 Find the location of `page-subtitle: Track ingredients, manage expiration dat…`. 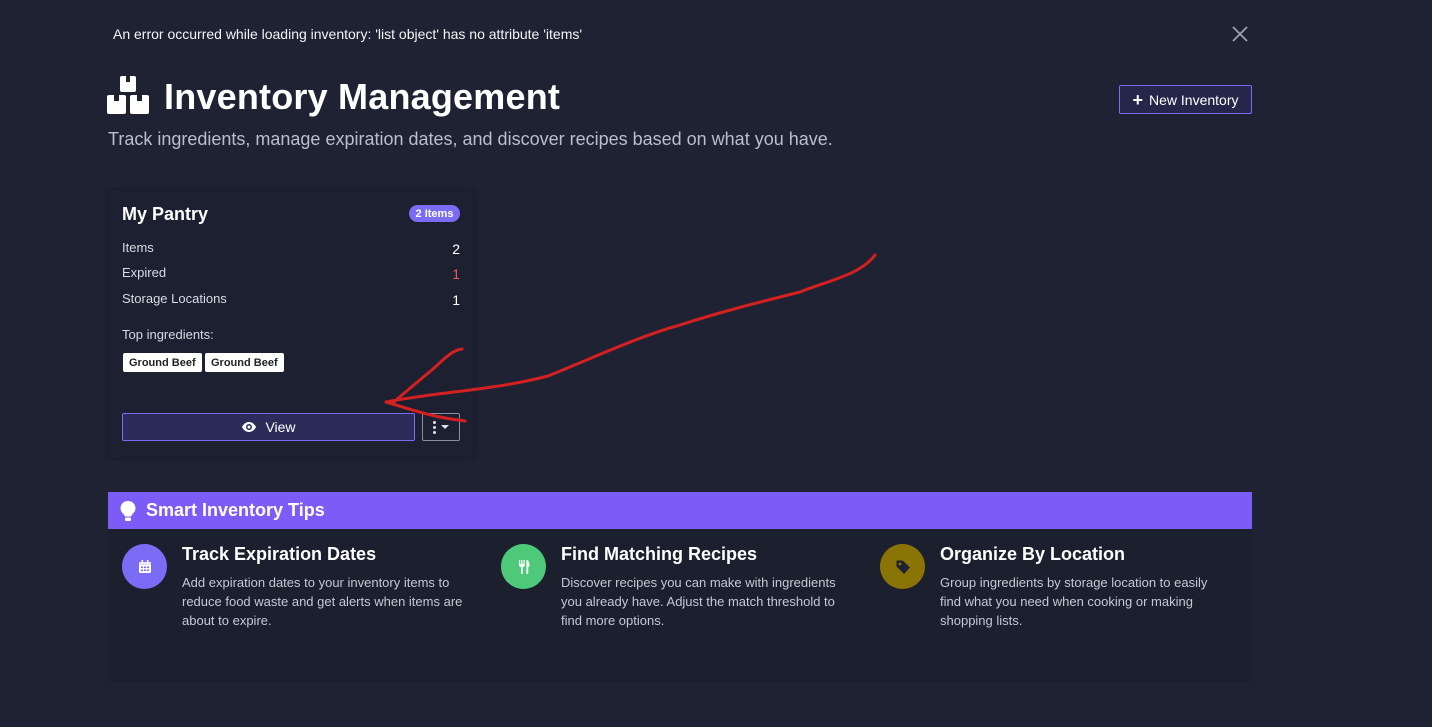

page-subtitle: Track ingredients, manage expiration dat… is located at coordinates (470, 139).